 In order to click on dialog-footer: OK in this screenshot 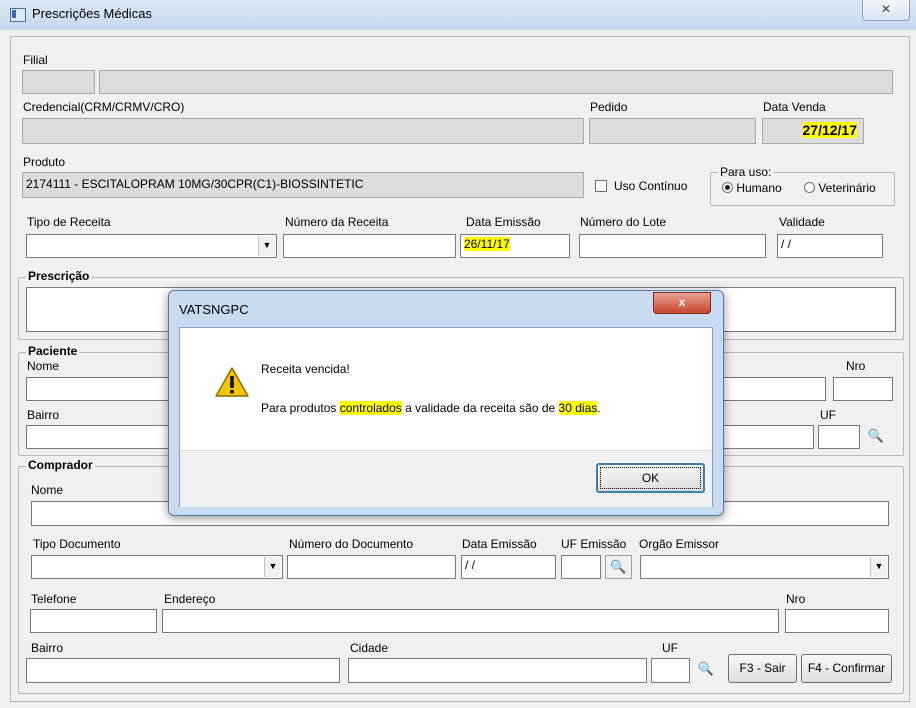, I will do `click(446, 478)`.